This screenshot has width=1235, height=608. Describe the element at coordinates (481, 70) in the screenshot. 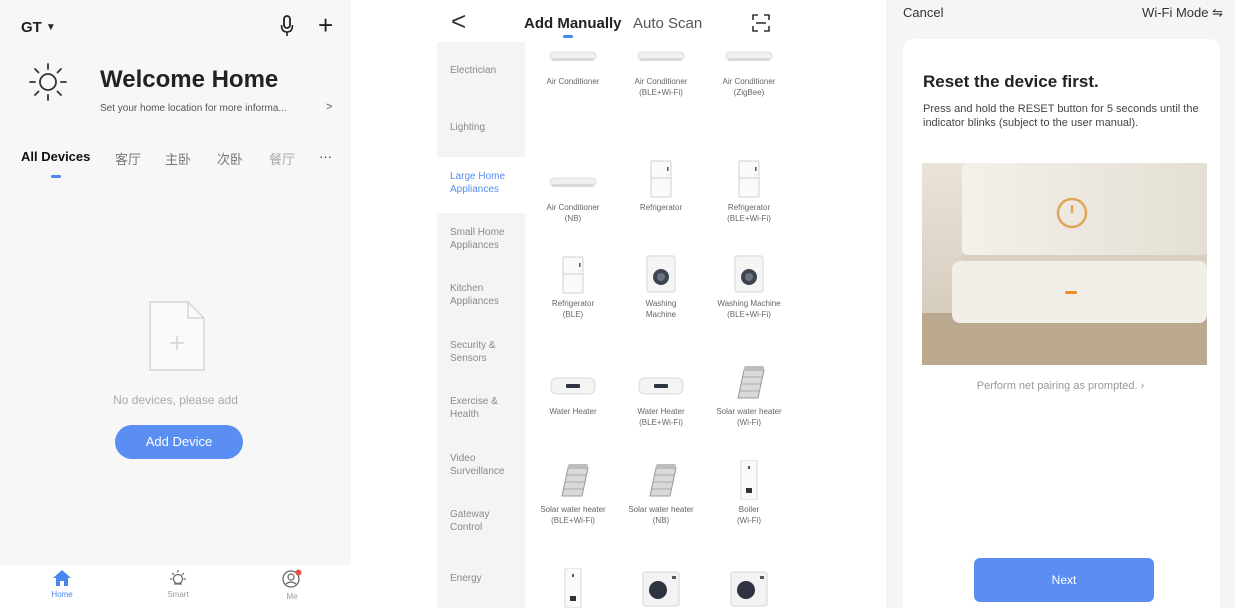

I see `category-item: Electrician` at that location.